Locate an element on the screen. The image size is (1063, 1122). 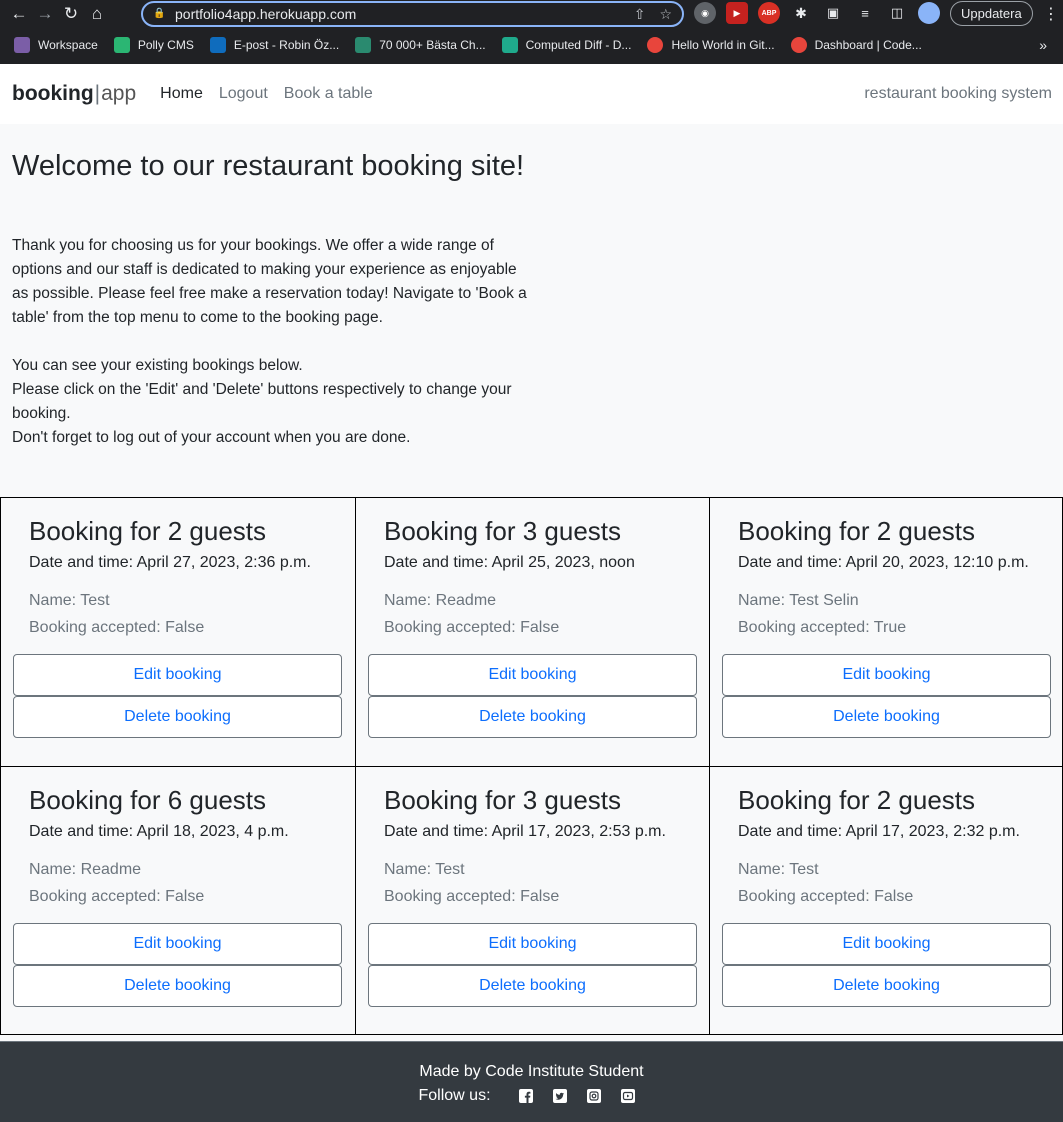
bookmarks-overflow-icon: » is located at coordinates (1043, 45).